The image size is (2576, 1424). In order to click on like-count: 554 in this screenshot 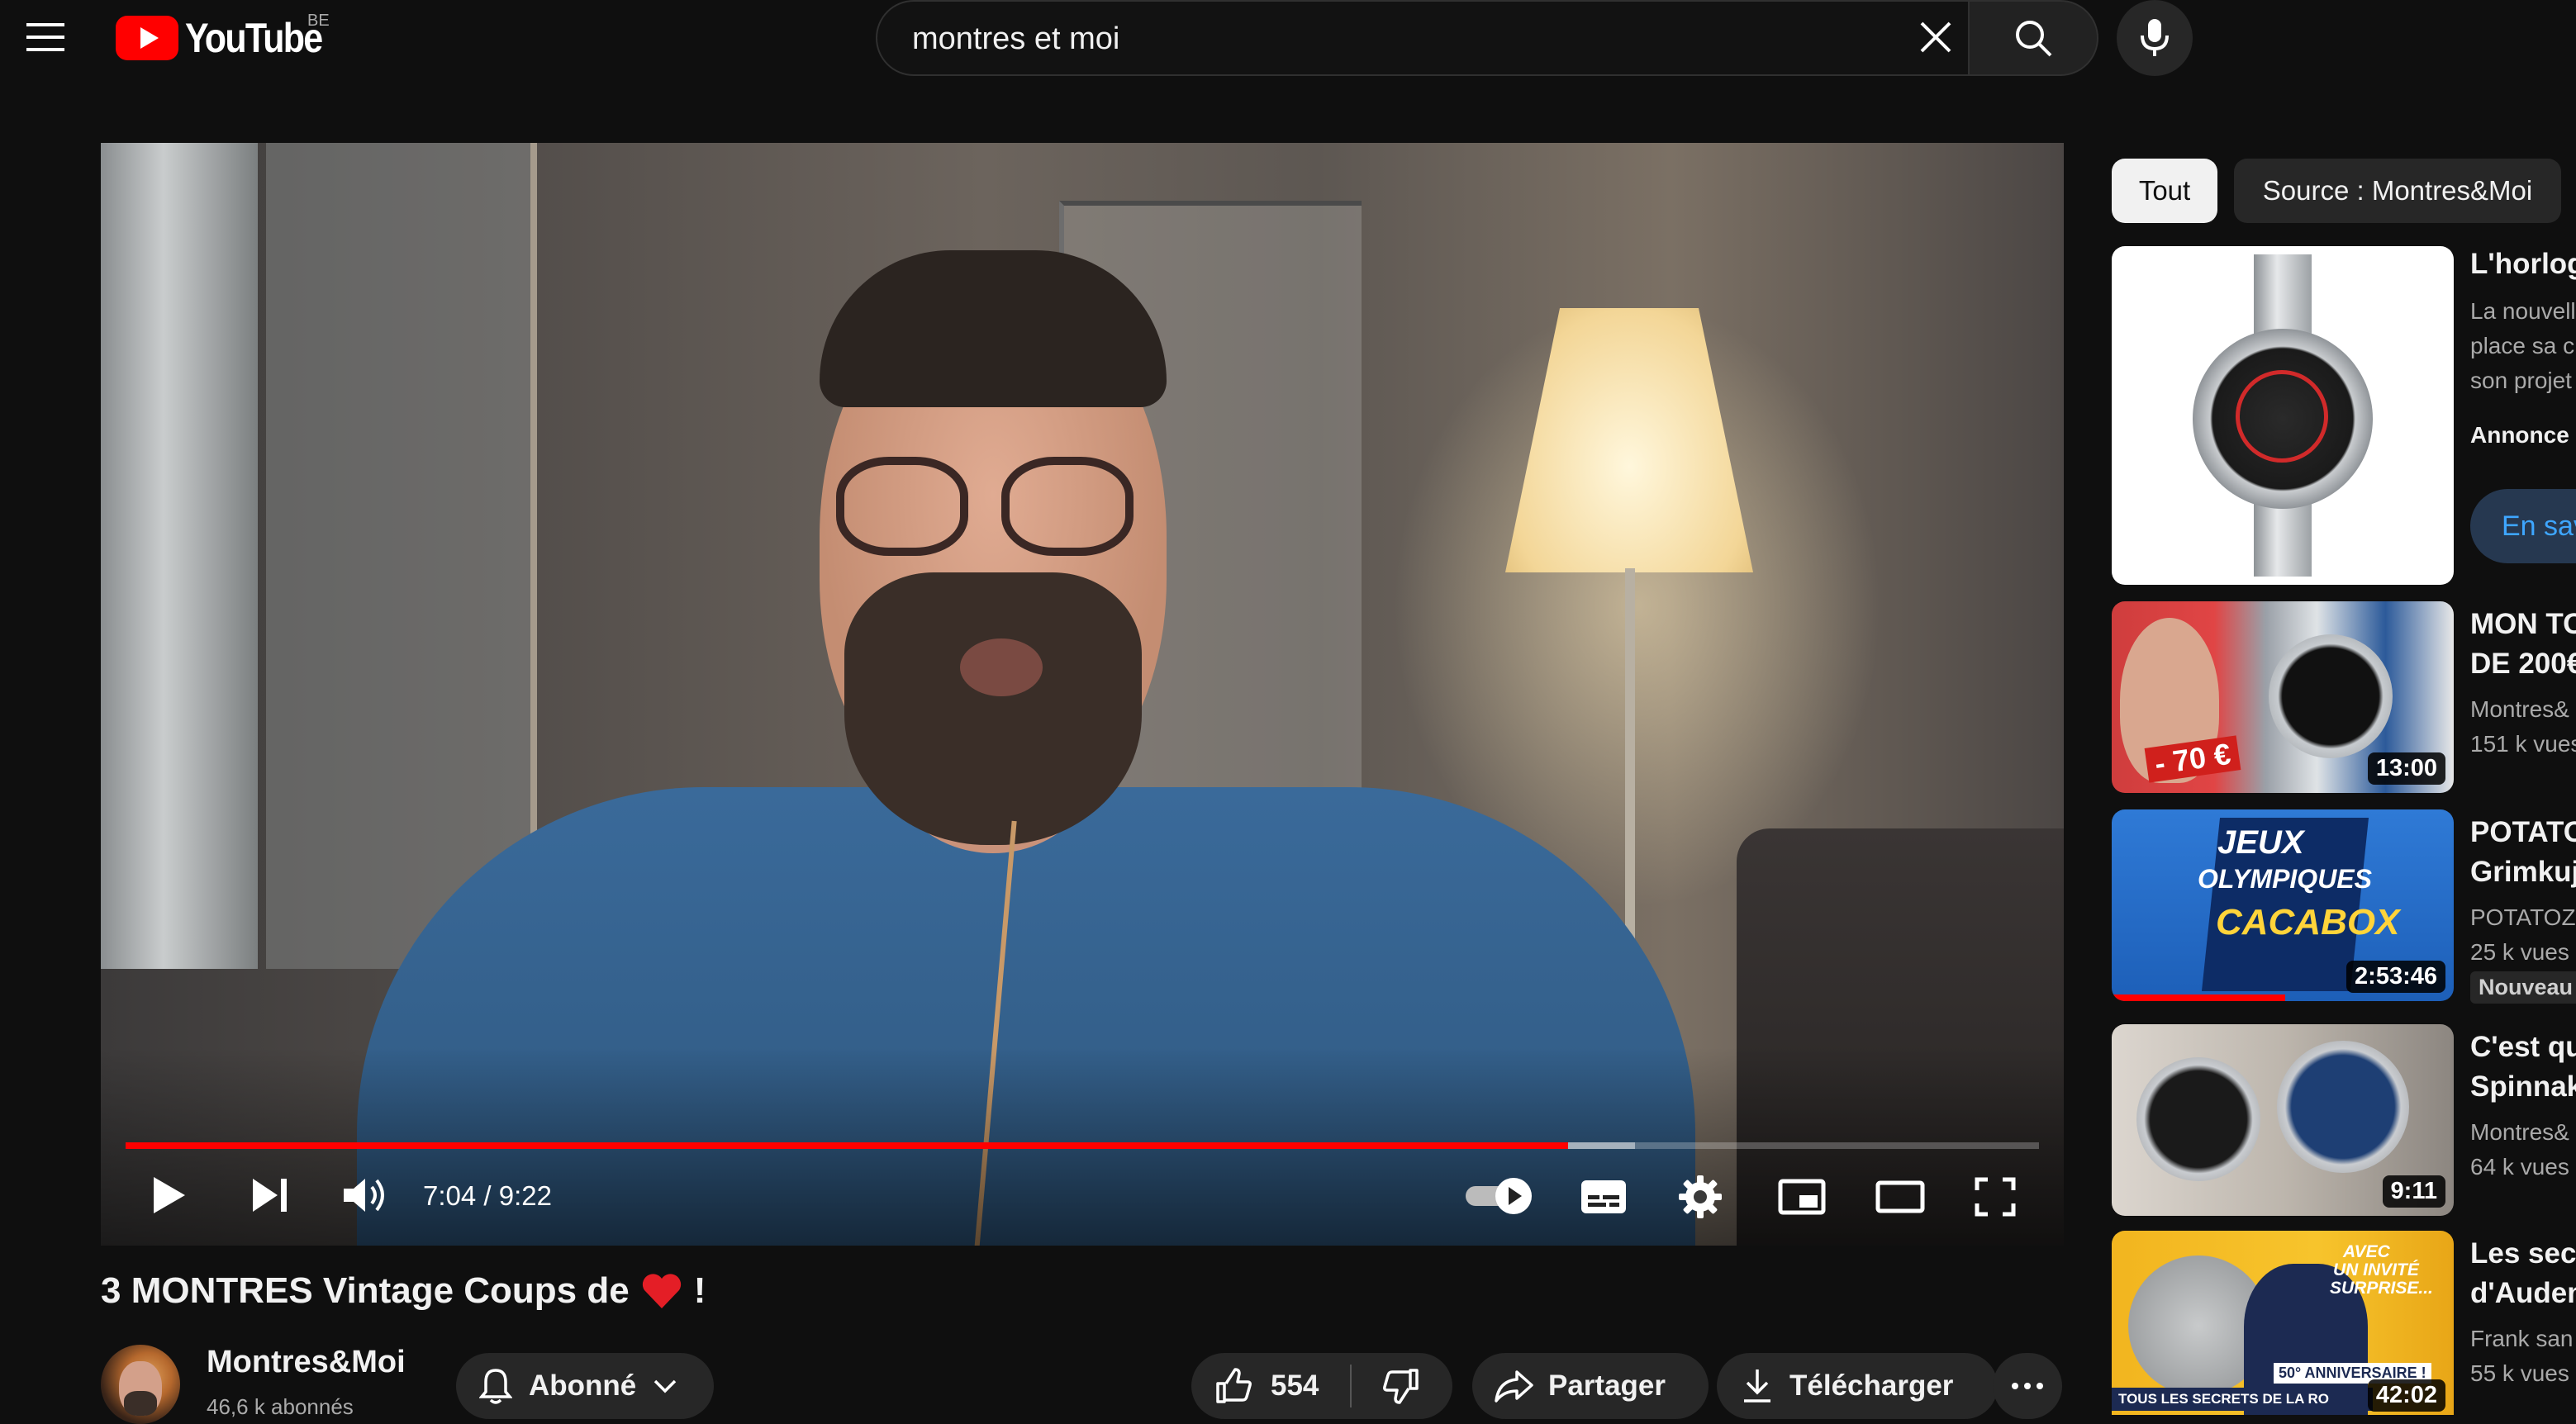, I will do `click(1295, 1385)`.